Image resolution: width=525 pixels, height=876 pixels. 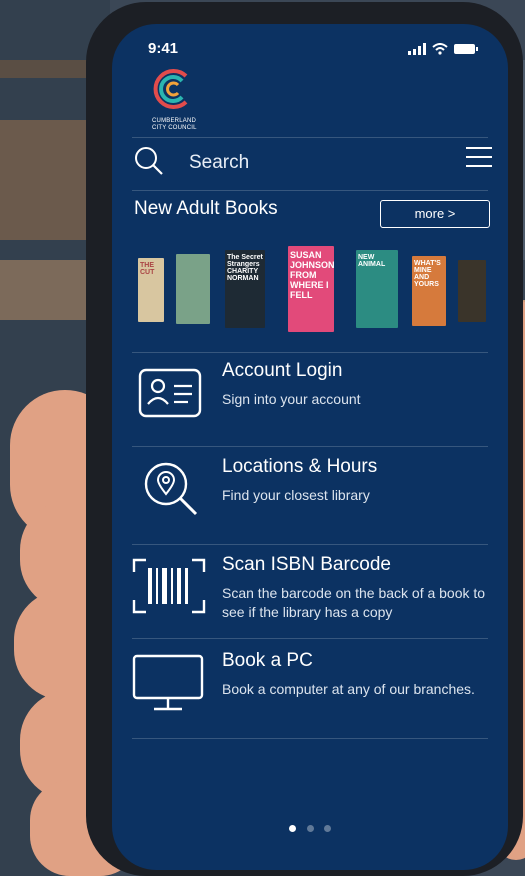 I want to click on book-cover: SUSAN JOHNSON FROM WHERE I FELL, so click(x=311, y=289).